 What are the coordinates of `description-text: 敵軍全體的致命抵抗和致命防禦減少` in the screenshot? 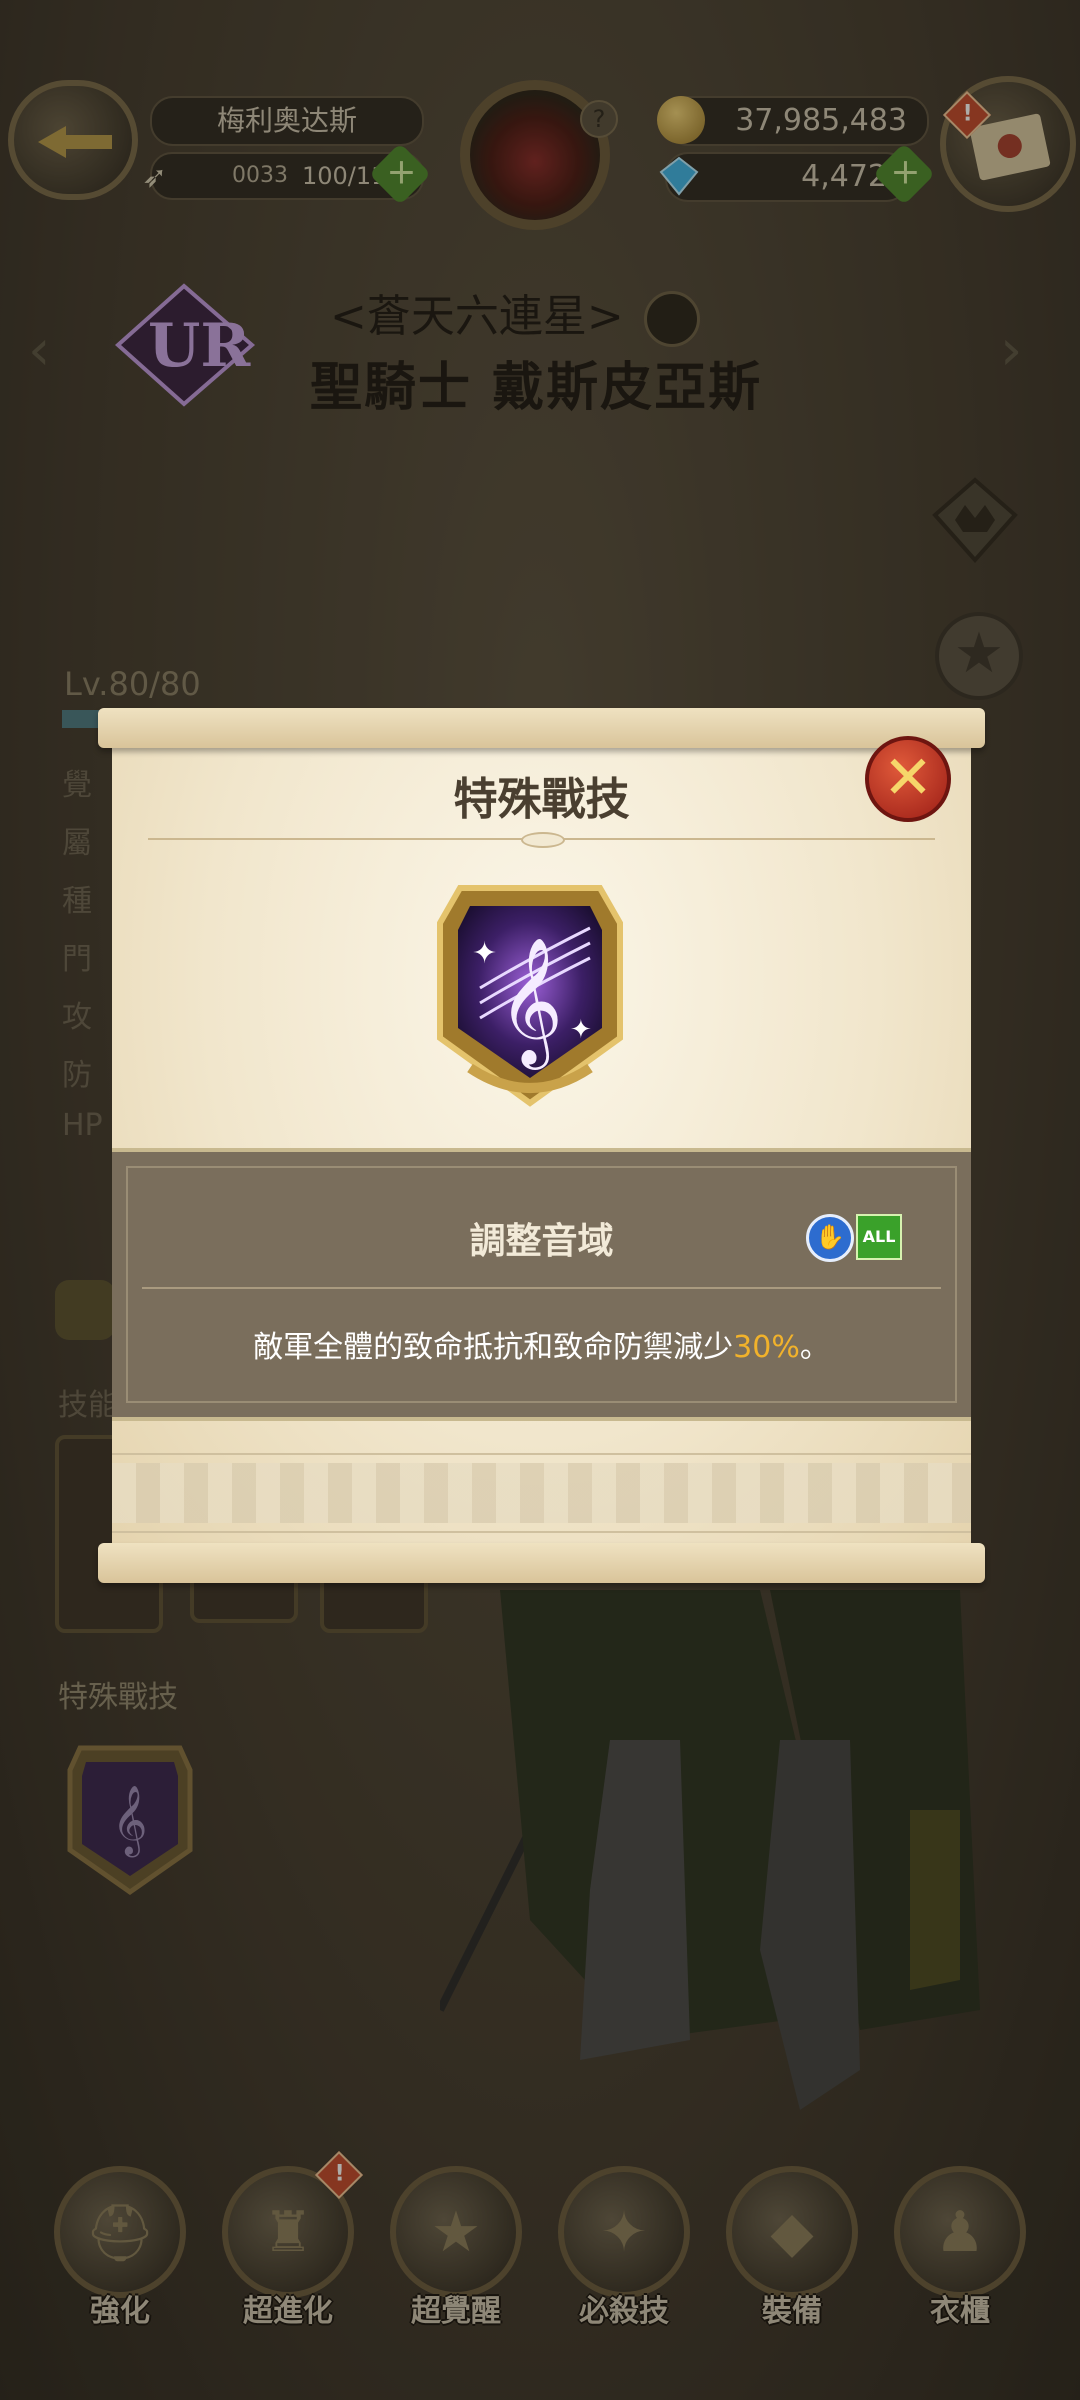 It's located at (493, 1347).